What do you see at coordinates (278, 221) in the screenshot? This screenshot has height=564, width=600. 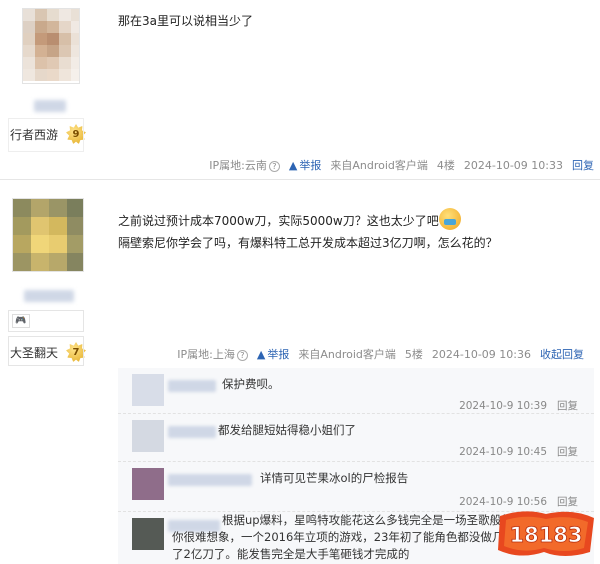 I see `content-line-text: 之前说过预计成本7000w刀，实际5000w刀？这也太少了吧` at bounding box center [278, 221].